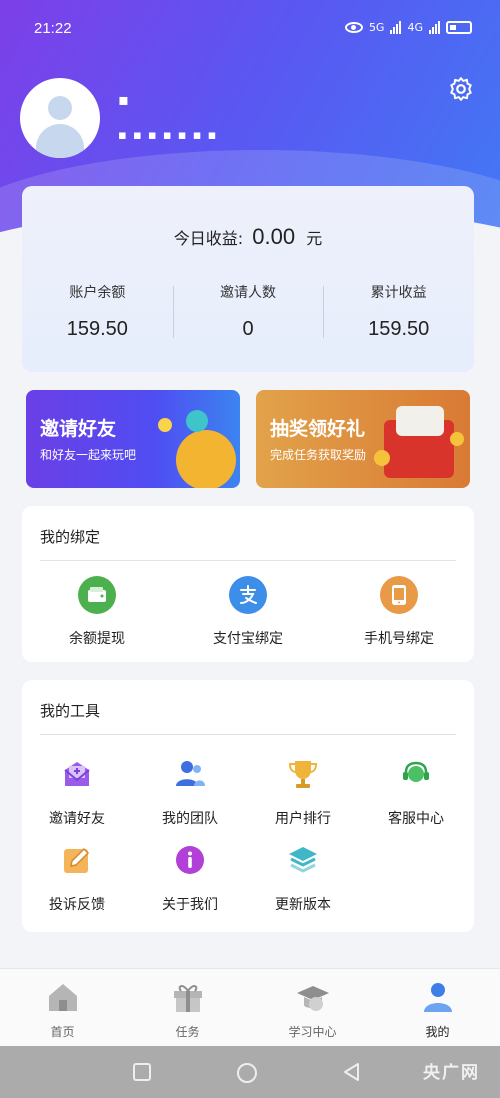 This screenshot has width=500, height=1098. What do you see at coordinates (416, 793) in the screenshot?
I see `tool-customer-service: 客服中心` at bounding box center [416, 793].